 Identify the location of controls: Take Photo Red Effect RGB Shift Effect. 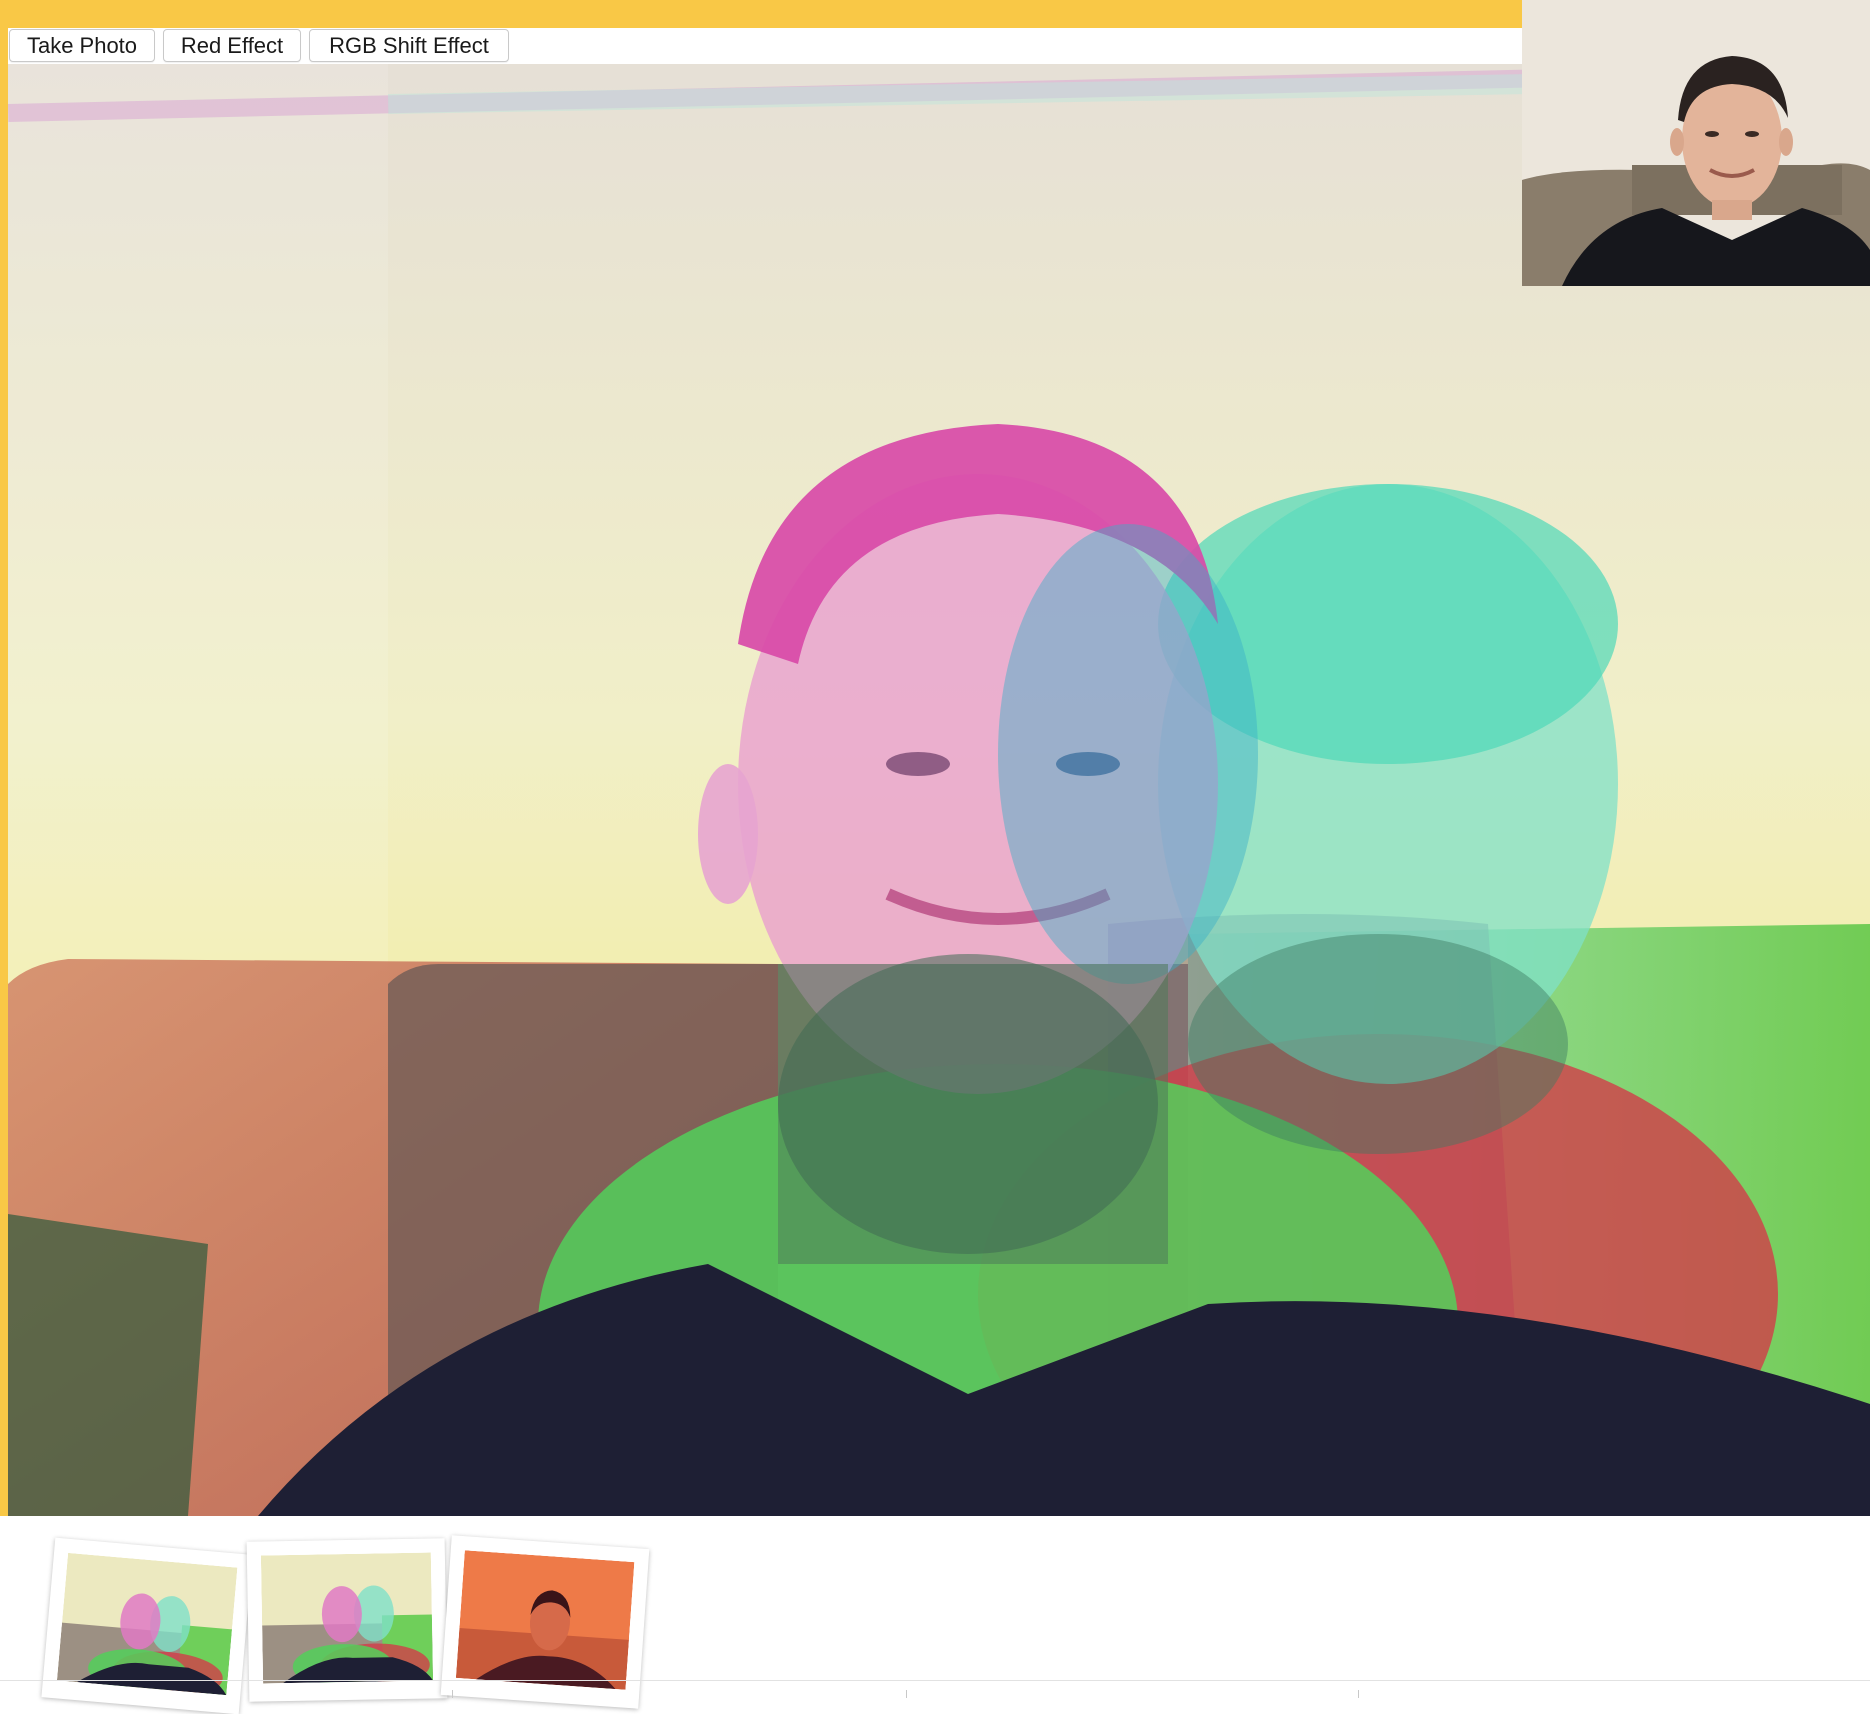
(259, 45).